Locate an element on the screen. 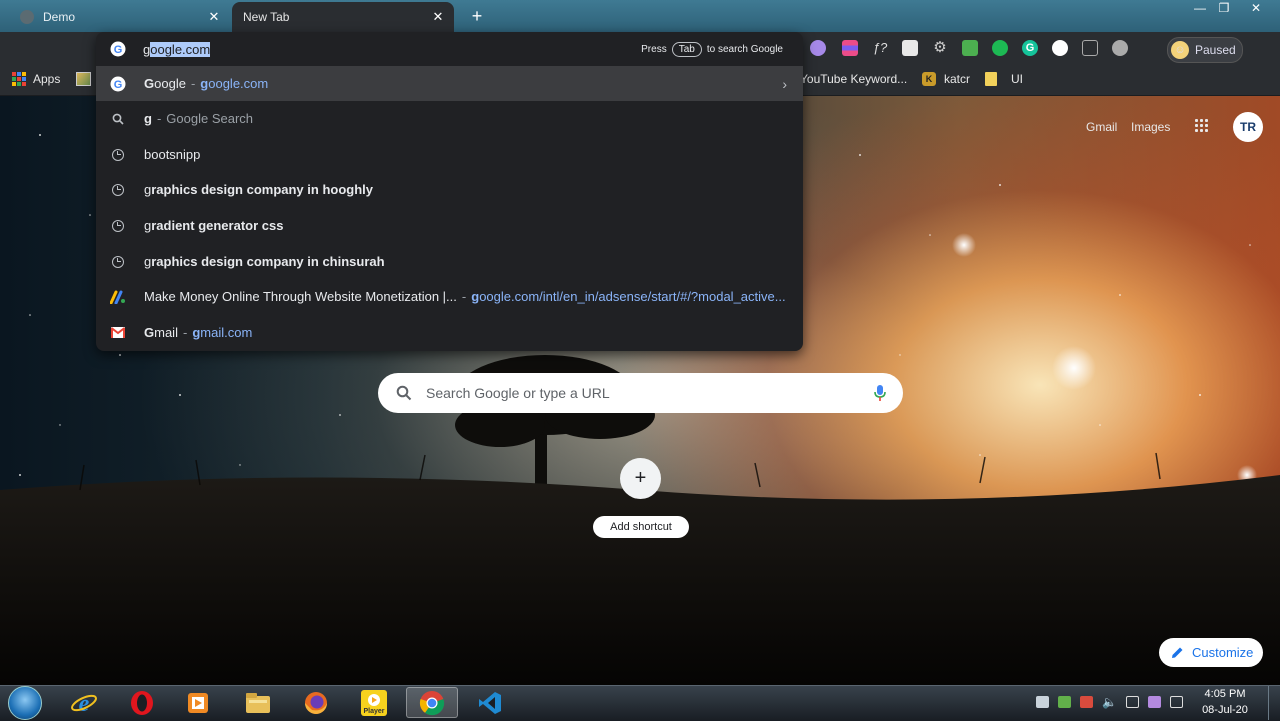 The height and width of the screenshot is (721, 1280). omnibox-text: google.com is located at coordinates (177, 49).